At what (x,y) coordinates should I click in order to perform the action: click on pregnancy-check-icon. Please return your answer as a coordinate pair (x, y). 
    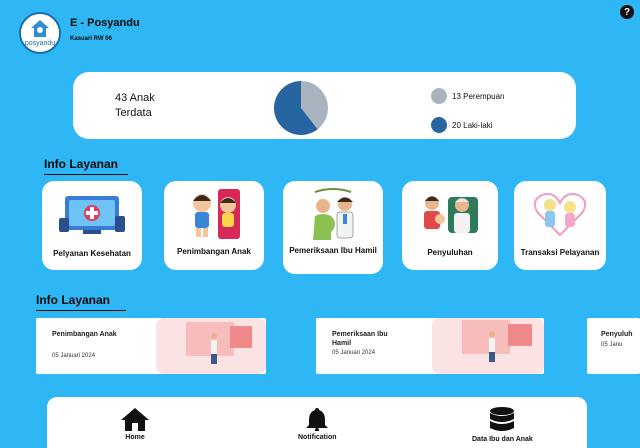
    Looking at the image, I should click on (333, 214).